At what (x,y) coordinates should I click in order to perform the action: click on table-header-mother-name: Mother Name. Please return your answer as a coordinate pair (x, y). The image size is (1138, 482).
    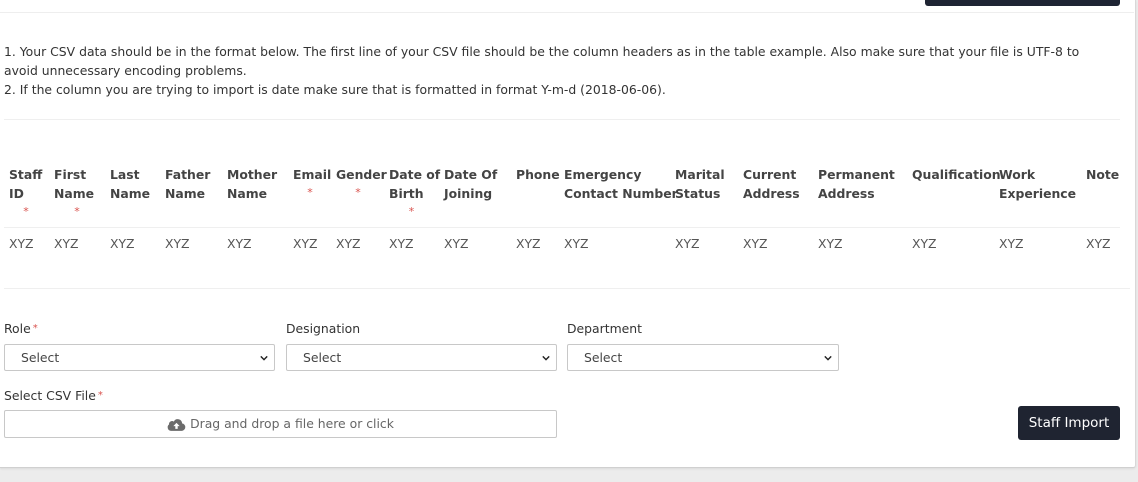
    Looking at the image, I should click on (252, 184).